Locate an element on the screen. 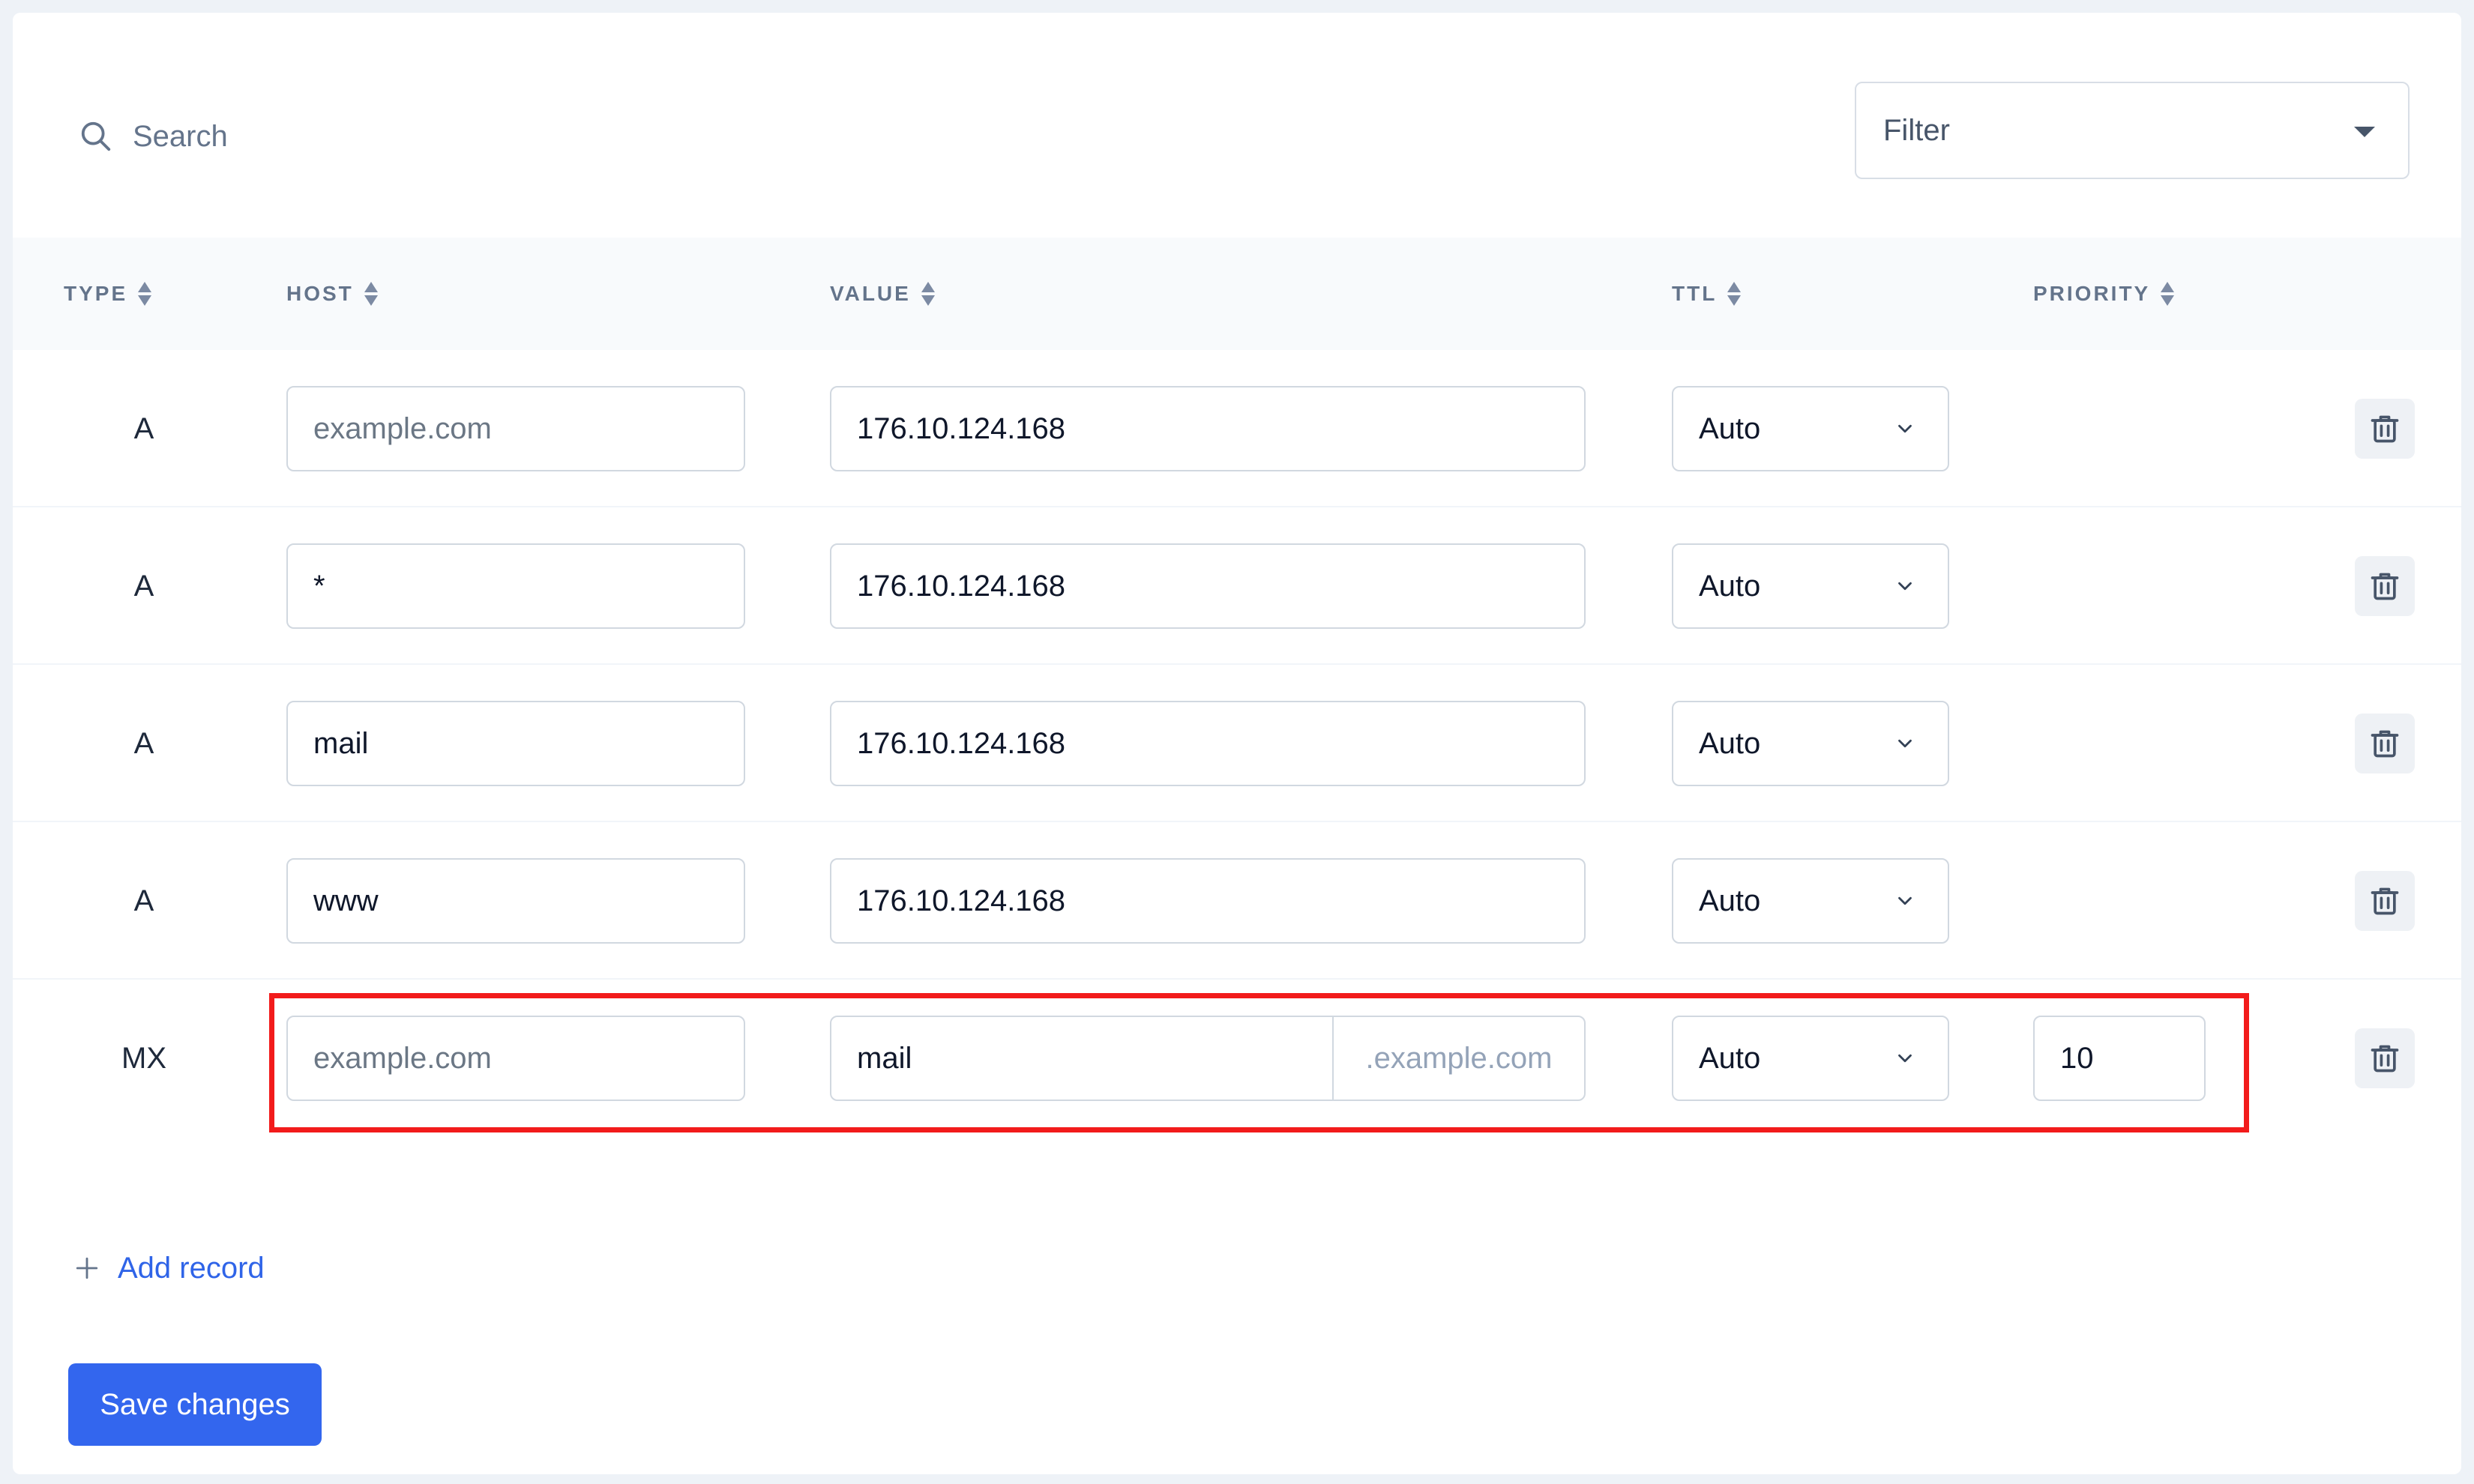 The image size is (2474, 1484). add-record-button: Add record is located at coordinates (169, 1268).